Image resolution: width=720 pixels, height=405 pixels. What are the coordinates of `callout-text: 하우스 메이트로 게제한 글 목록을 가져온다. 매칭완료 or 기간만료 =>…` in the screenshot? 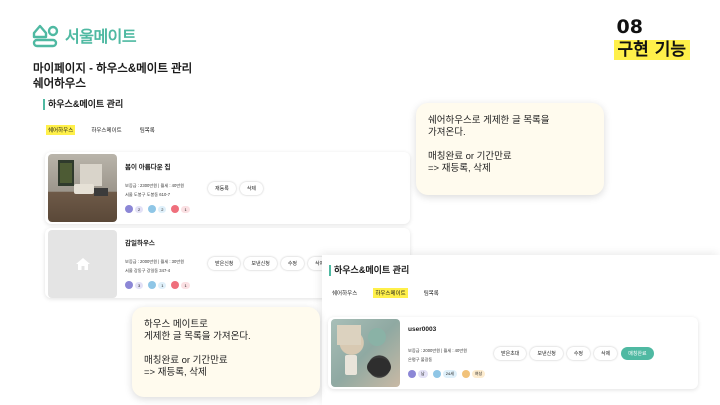 It's located at (197, 348).